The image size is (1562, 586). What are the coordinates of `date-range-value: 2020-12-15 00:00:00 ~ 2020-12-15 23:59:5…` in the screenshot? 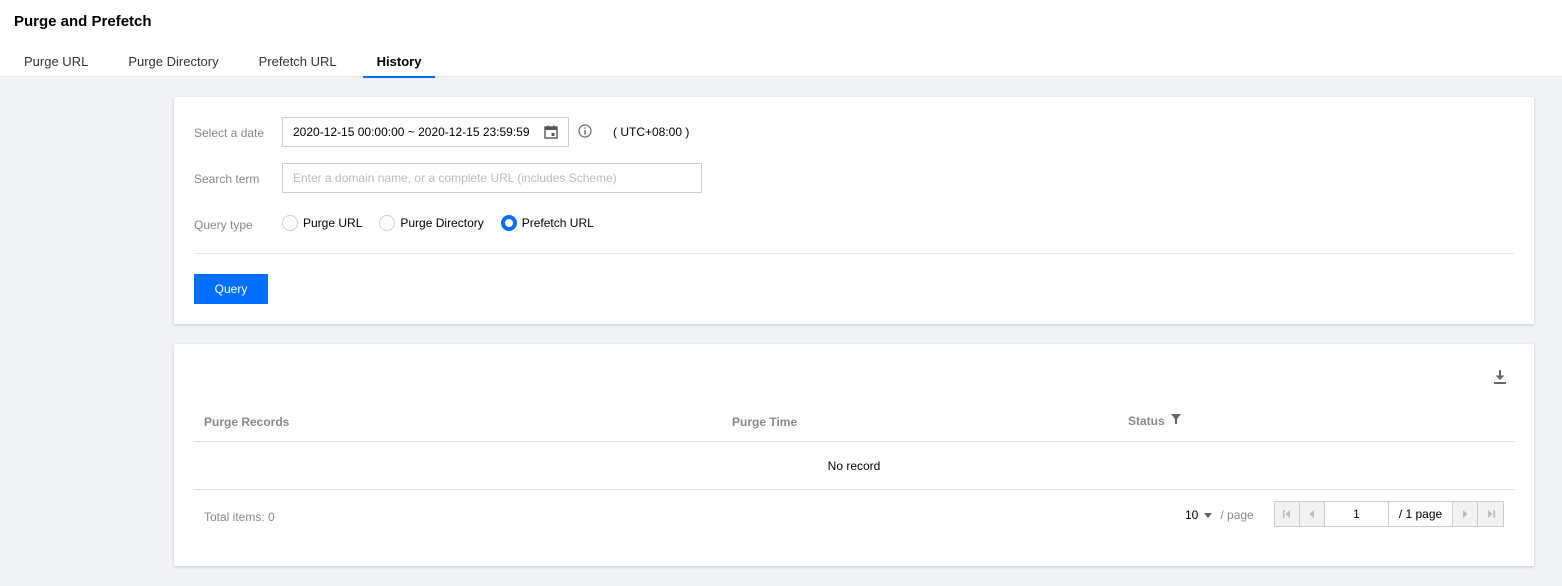 It's located at (411, 132).